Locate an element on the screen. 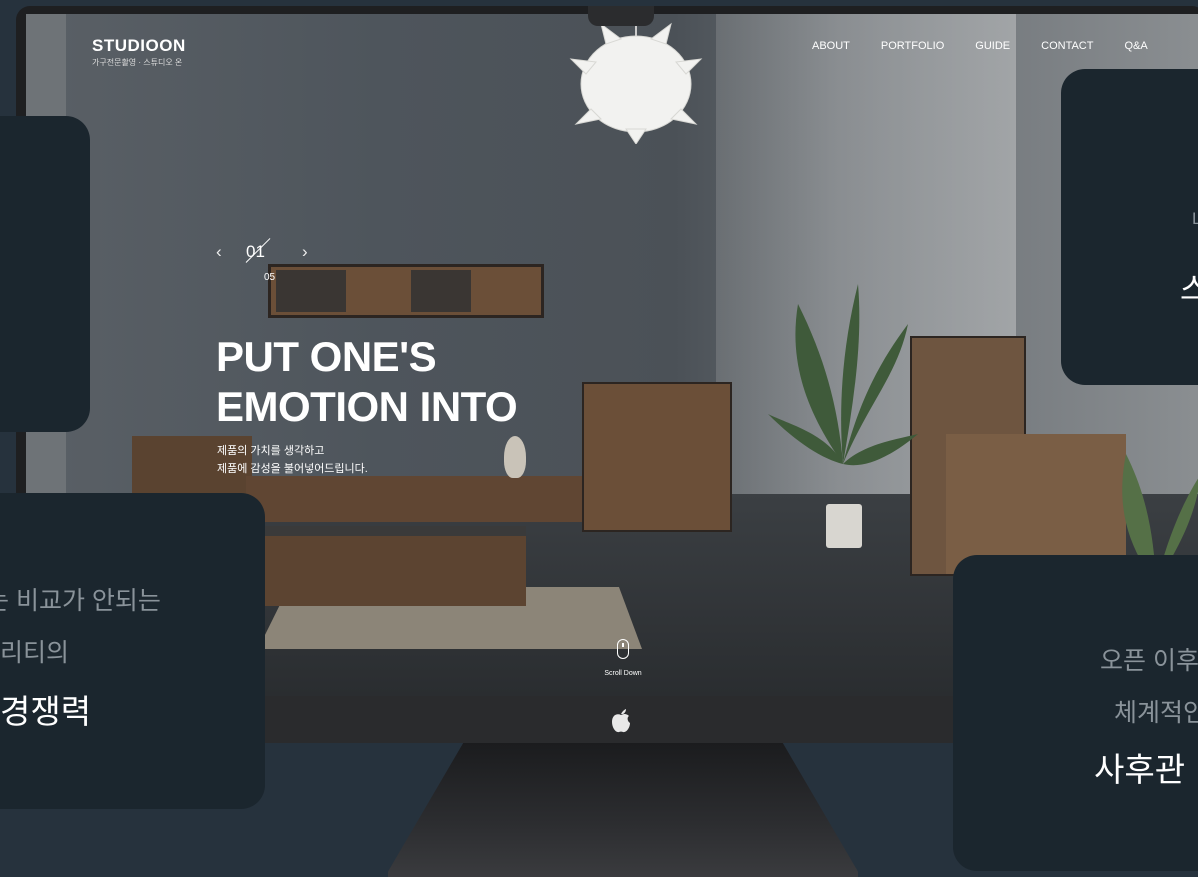 The height and width of the screenshot is (877, 1198). card-bl-line2: 리티의 is located at coordinates (35, 653).